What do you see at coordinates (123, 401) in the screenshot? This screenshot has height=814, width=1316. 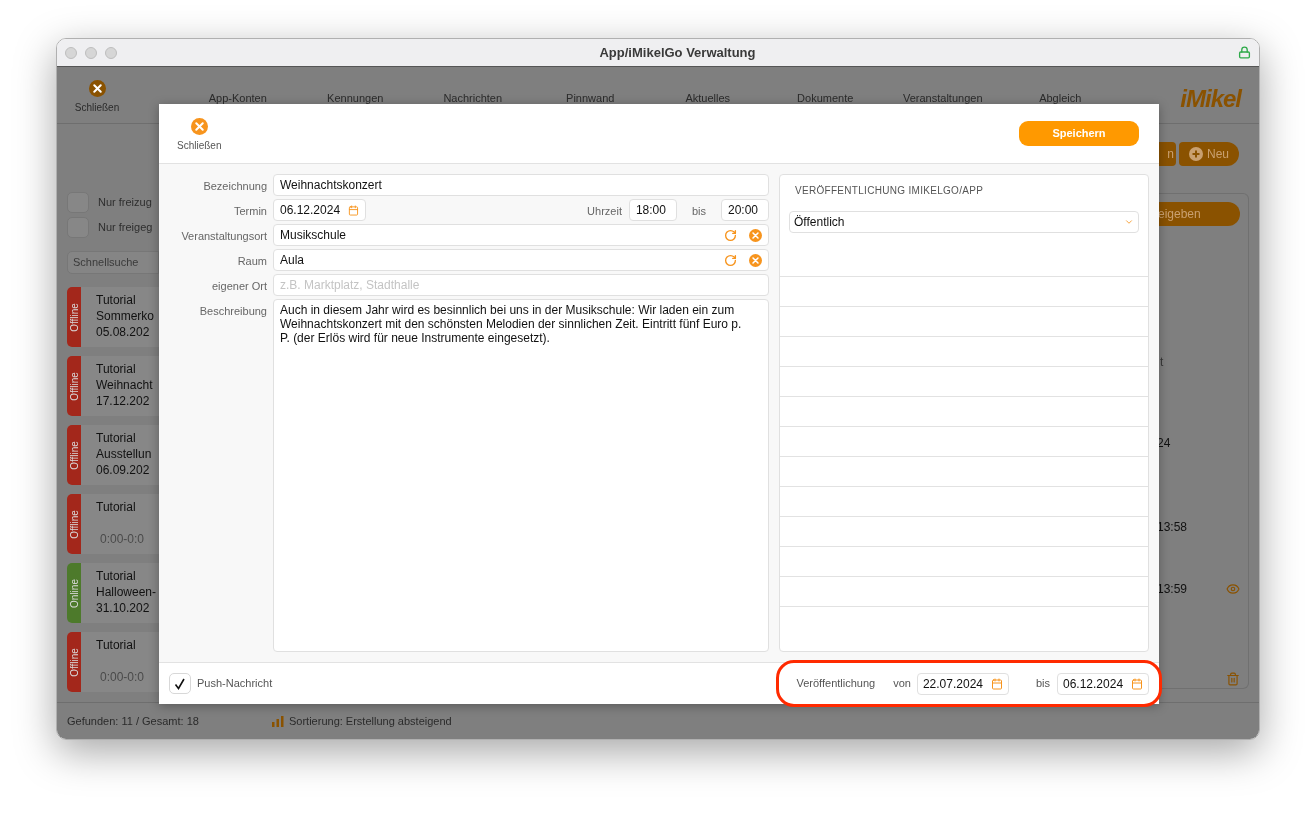 I see `event-text: 17.12.202` at bounding box center [123, 401].